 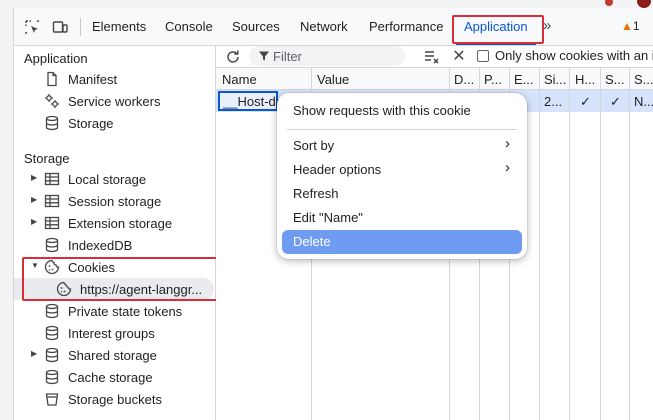 What do you see at coordinates (7, 27) in the screenshot?
I see `dock-strip` at bounding box center [7, 27].